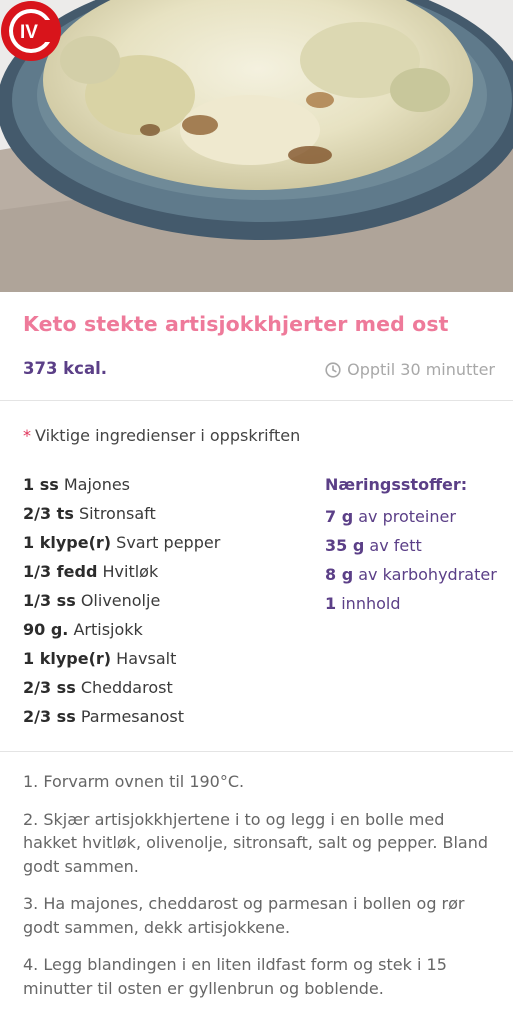  I want to click on ingredient-item: 1/3 fedd Hvitløk, so click(121, 574).